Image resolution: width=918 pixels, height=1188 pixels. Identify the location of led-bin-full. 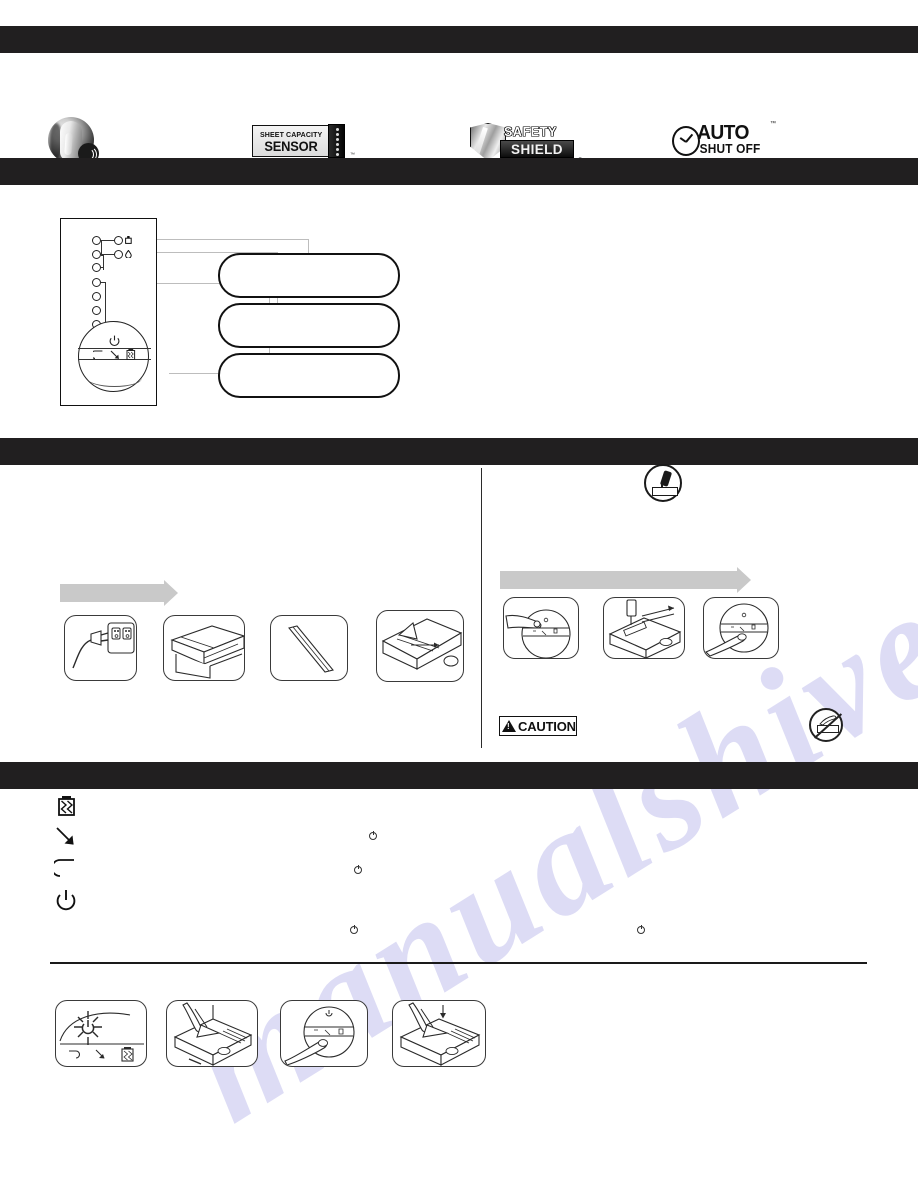
(118, 240).